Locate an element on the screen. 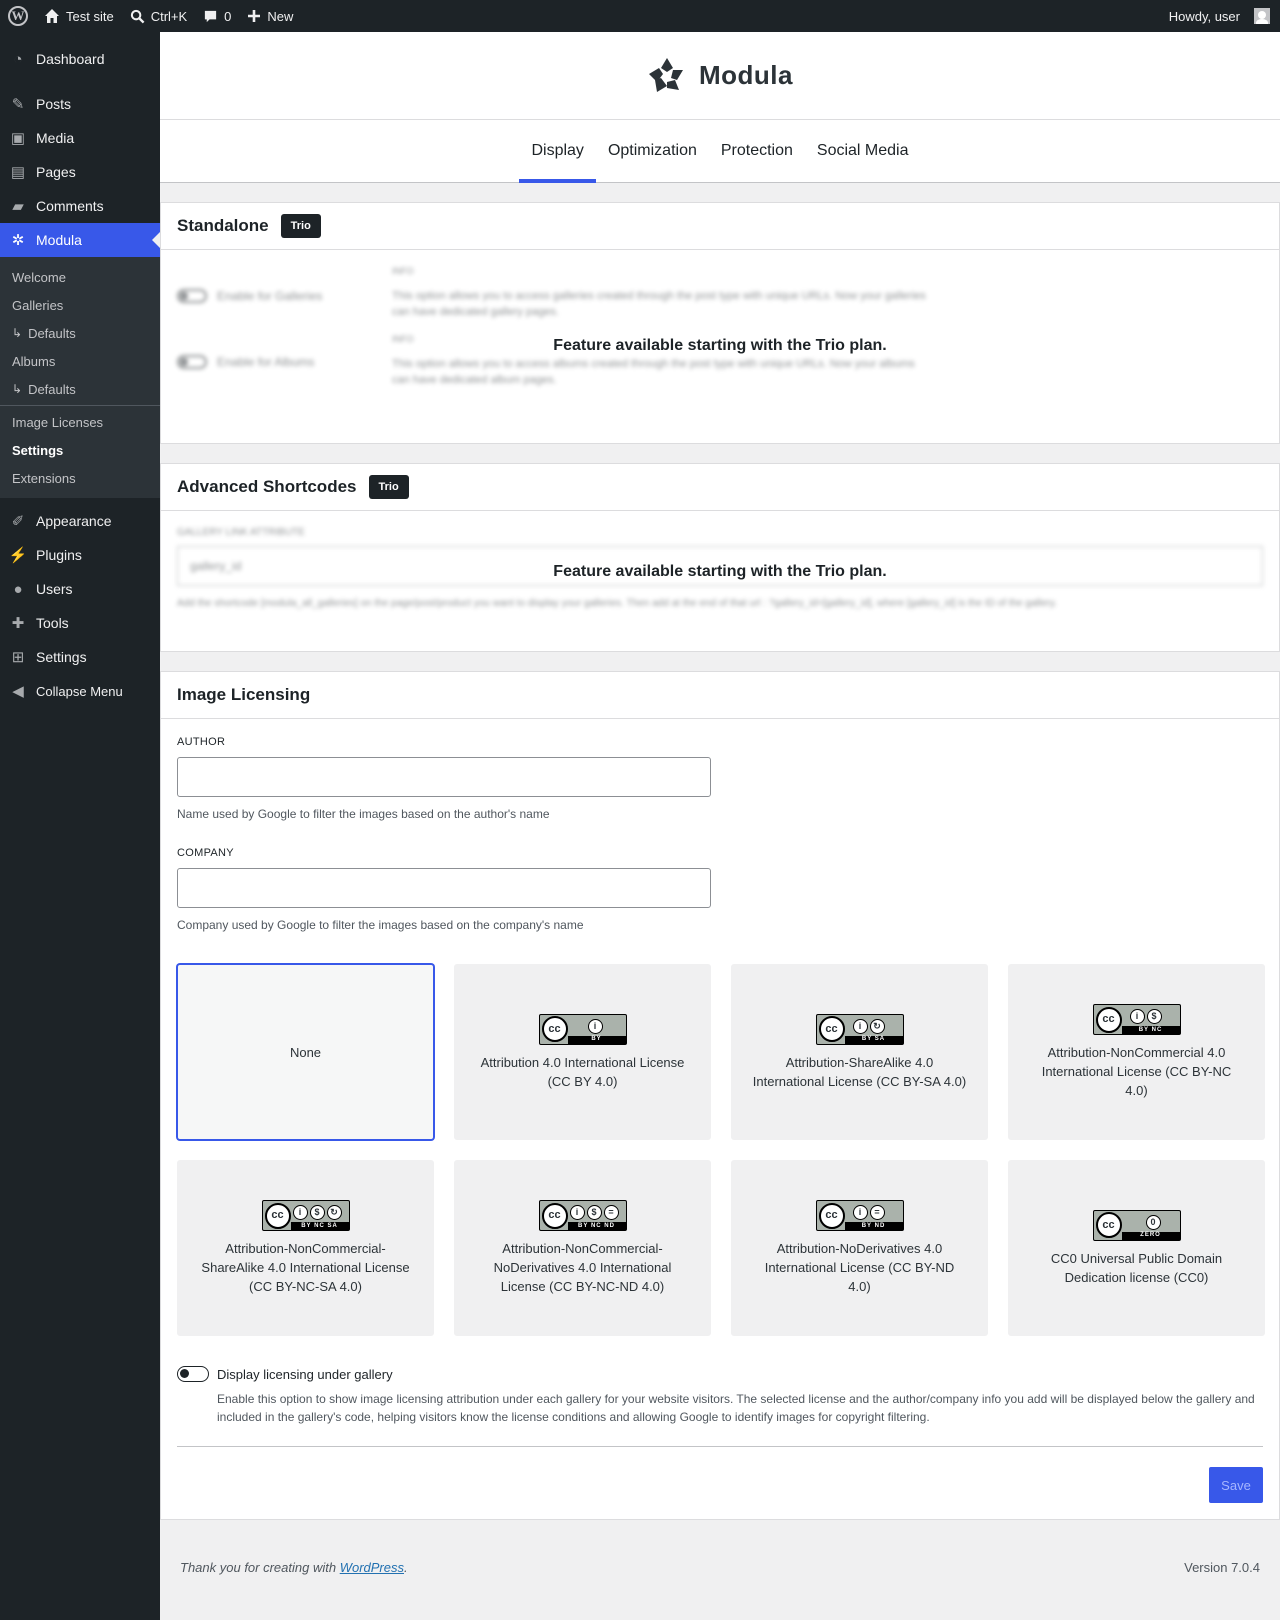  tab-optimization: Optimization is located at coordinates (652, 151).